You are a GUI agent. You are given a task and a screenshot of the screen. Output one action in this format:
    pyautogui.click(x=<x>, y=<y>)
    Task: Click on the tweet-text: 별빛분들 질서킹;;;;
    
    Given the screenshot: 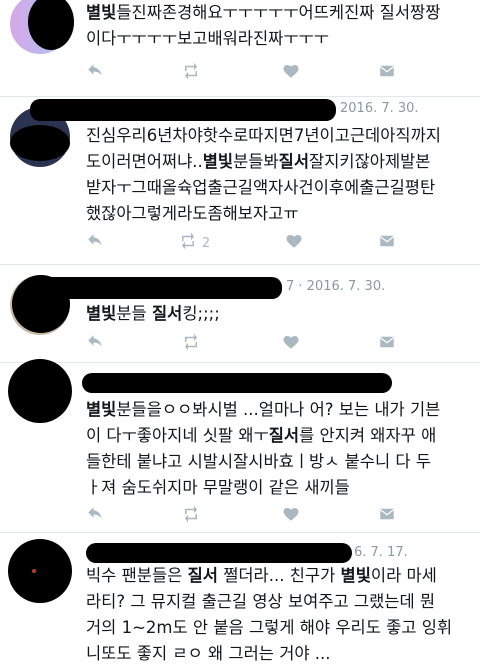 What is the action you would take?
    pyautogui.click(x=277, y=314)
    